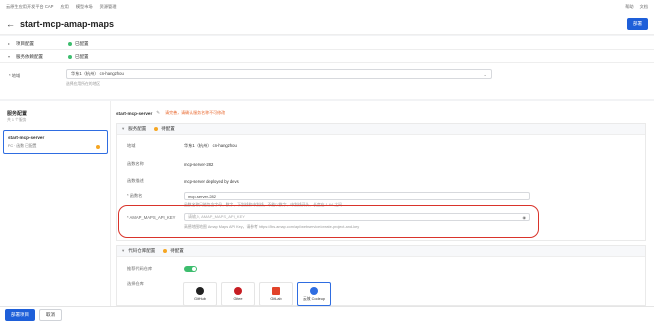  I want to click on repo-option-gitlab: GitLab, so click(276, 294).